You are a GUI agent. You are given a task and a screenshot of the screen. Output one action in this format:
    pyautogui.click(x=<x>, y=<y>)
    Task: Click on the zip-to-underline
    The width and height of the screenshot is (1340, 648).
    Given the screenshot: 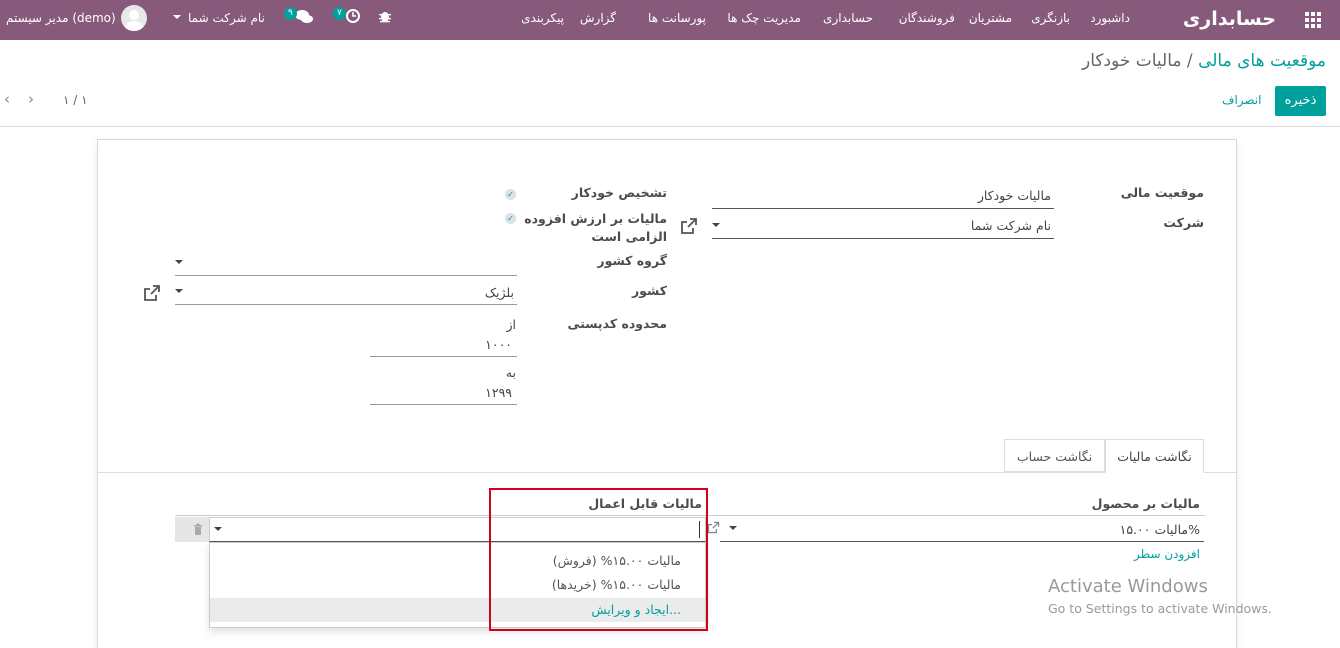 What is the action you would take?
    pyautogui.click(x=443, y=404)
    